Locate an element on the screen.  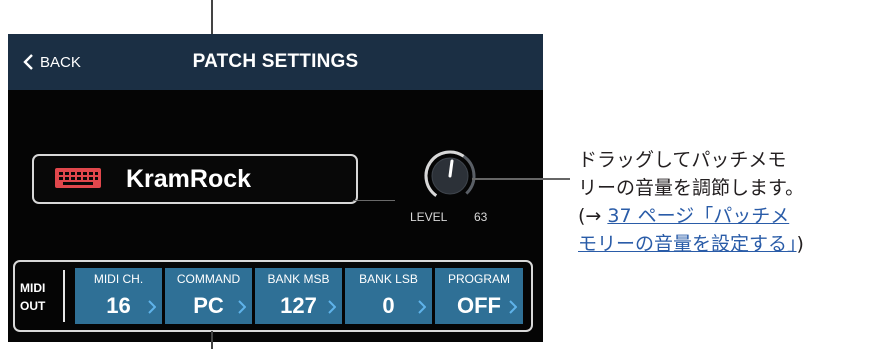
midi-out-line1: MIDI is located at coordinates (33, 288).